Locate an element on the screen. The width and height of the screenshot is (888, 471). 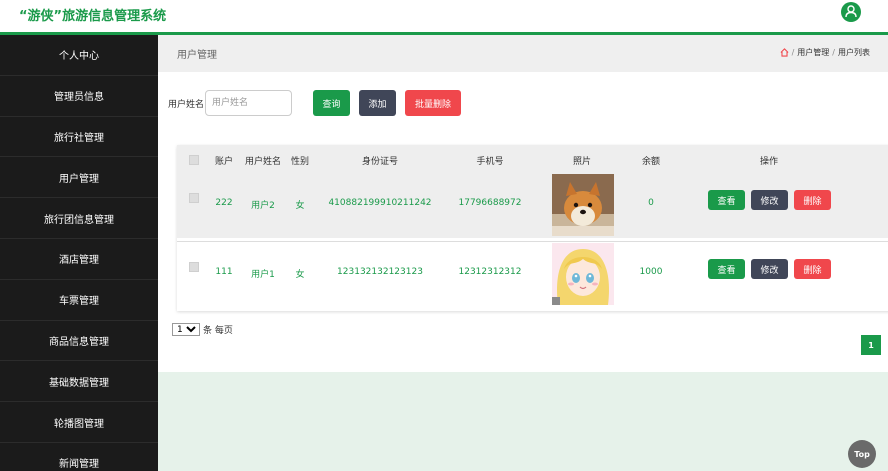
add-button: 添加 is located at coordinates (377, 103).